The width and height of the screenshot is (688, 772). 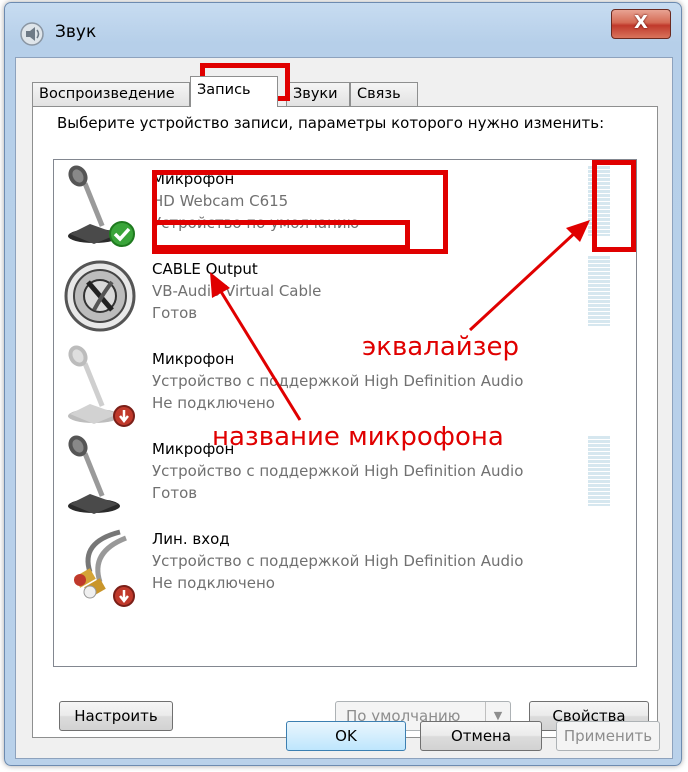 I want to click on microphone-default-icon, so click(x=101, y=206).